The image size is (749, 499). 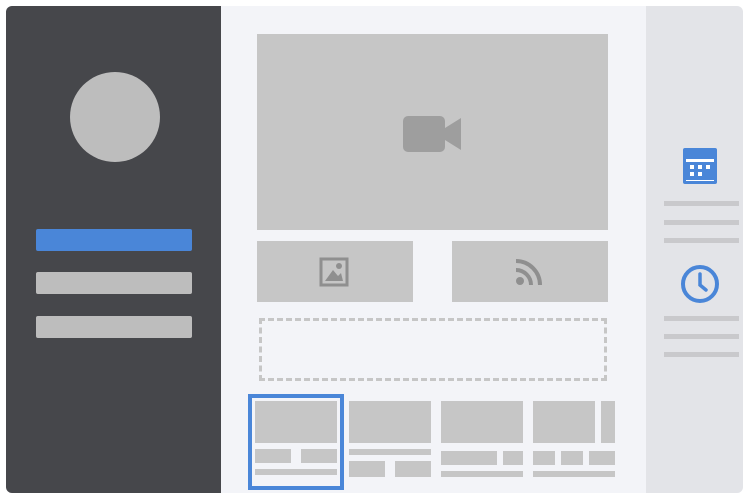 I want to click on image-placeholder, so click(x=335, y=271).